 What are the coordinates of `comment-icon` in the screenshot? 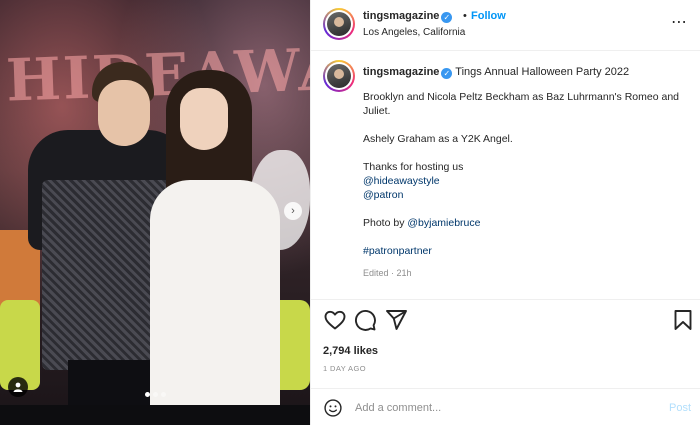 It's located at (365, 320).